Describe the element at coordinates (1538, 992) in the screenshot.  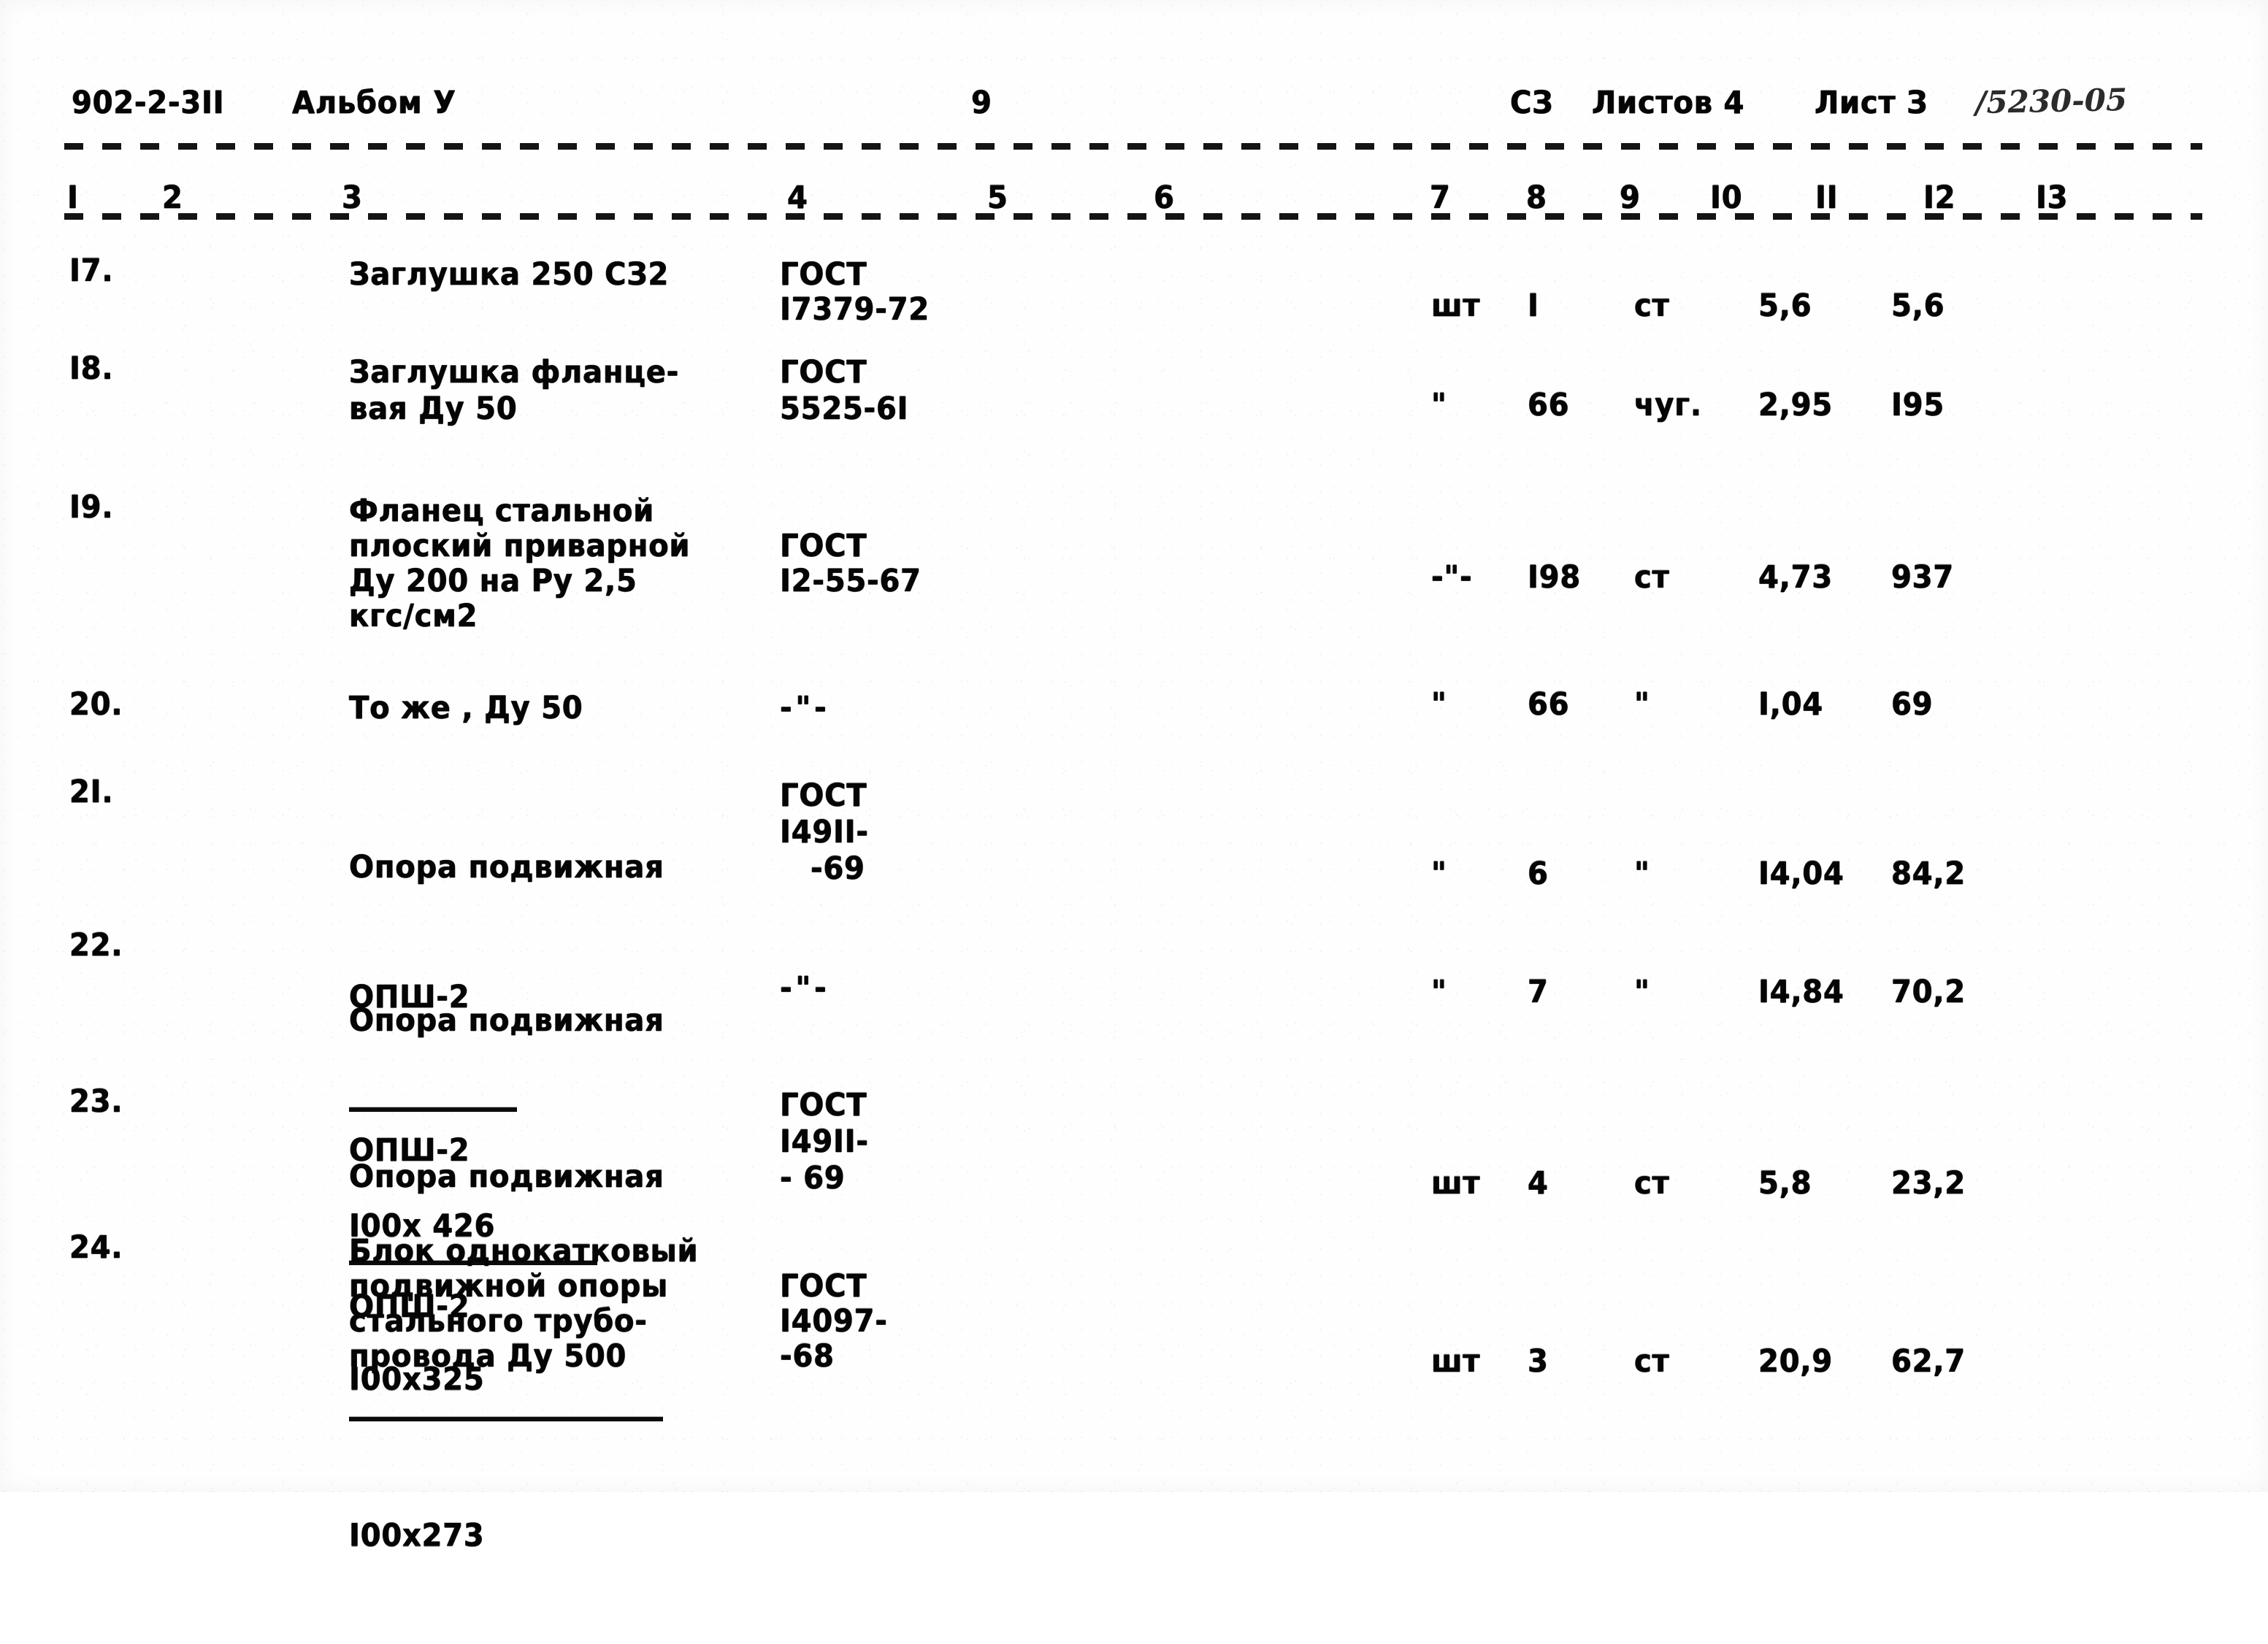
I see `quantity: 7` at that location.